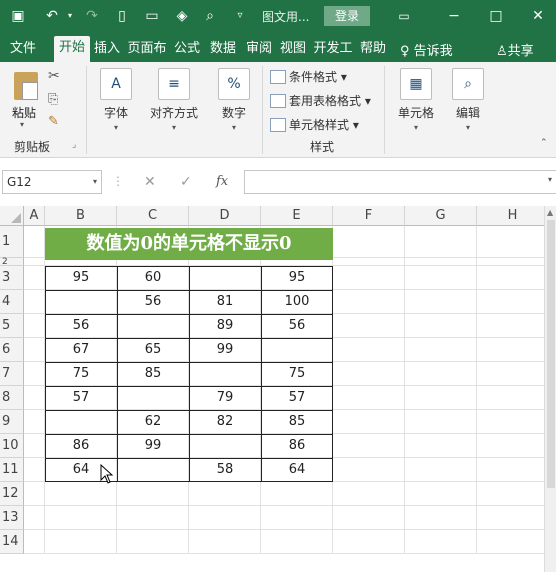 The height and width of the screenshot is (572, 556). Describe the element at coordinates (314, 125) in the screenshot. I see `cell-styles-button: 单元格样式 ▾` at that location.